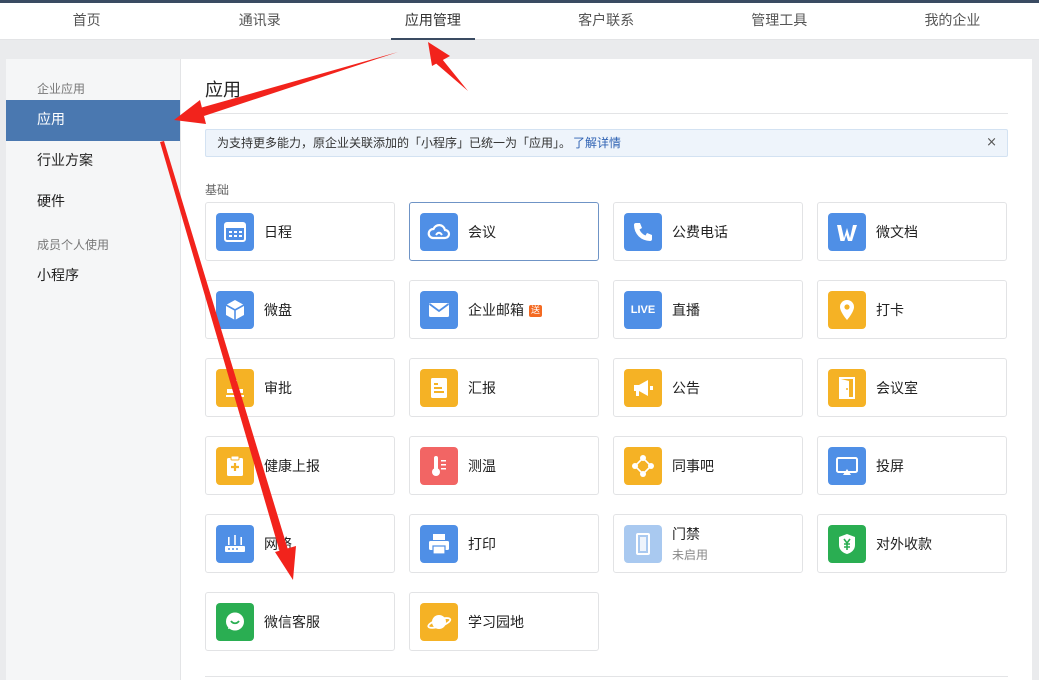 This screenshot has height=680, width=1039. Describe the element at coordinates (606, 21) in the screenshot. I see `nav-customer-contact: 客户联系` at that location.